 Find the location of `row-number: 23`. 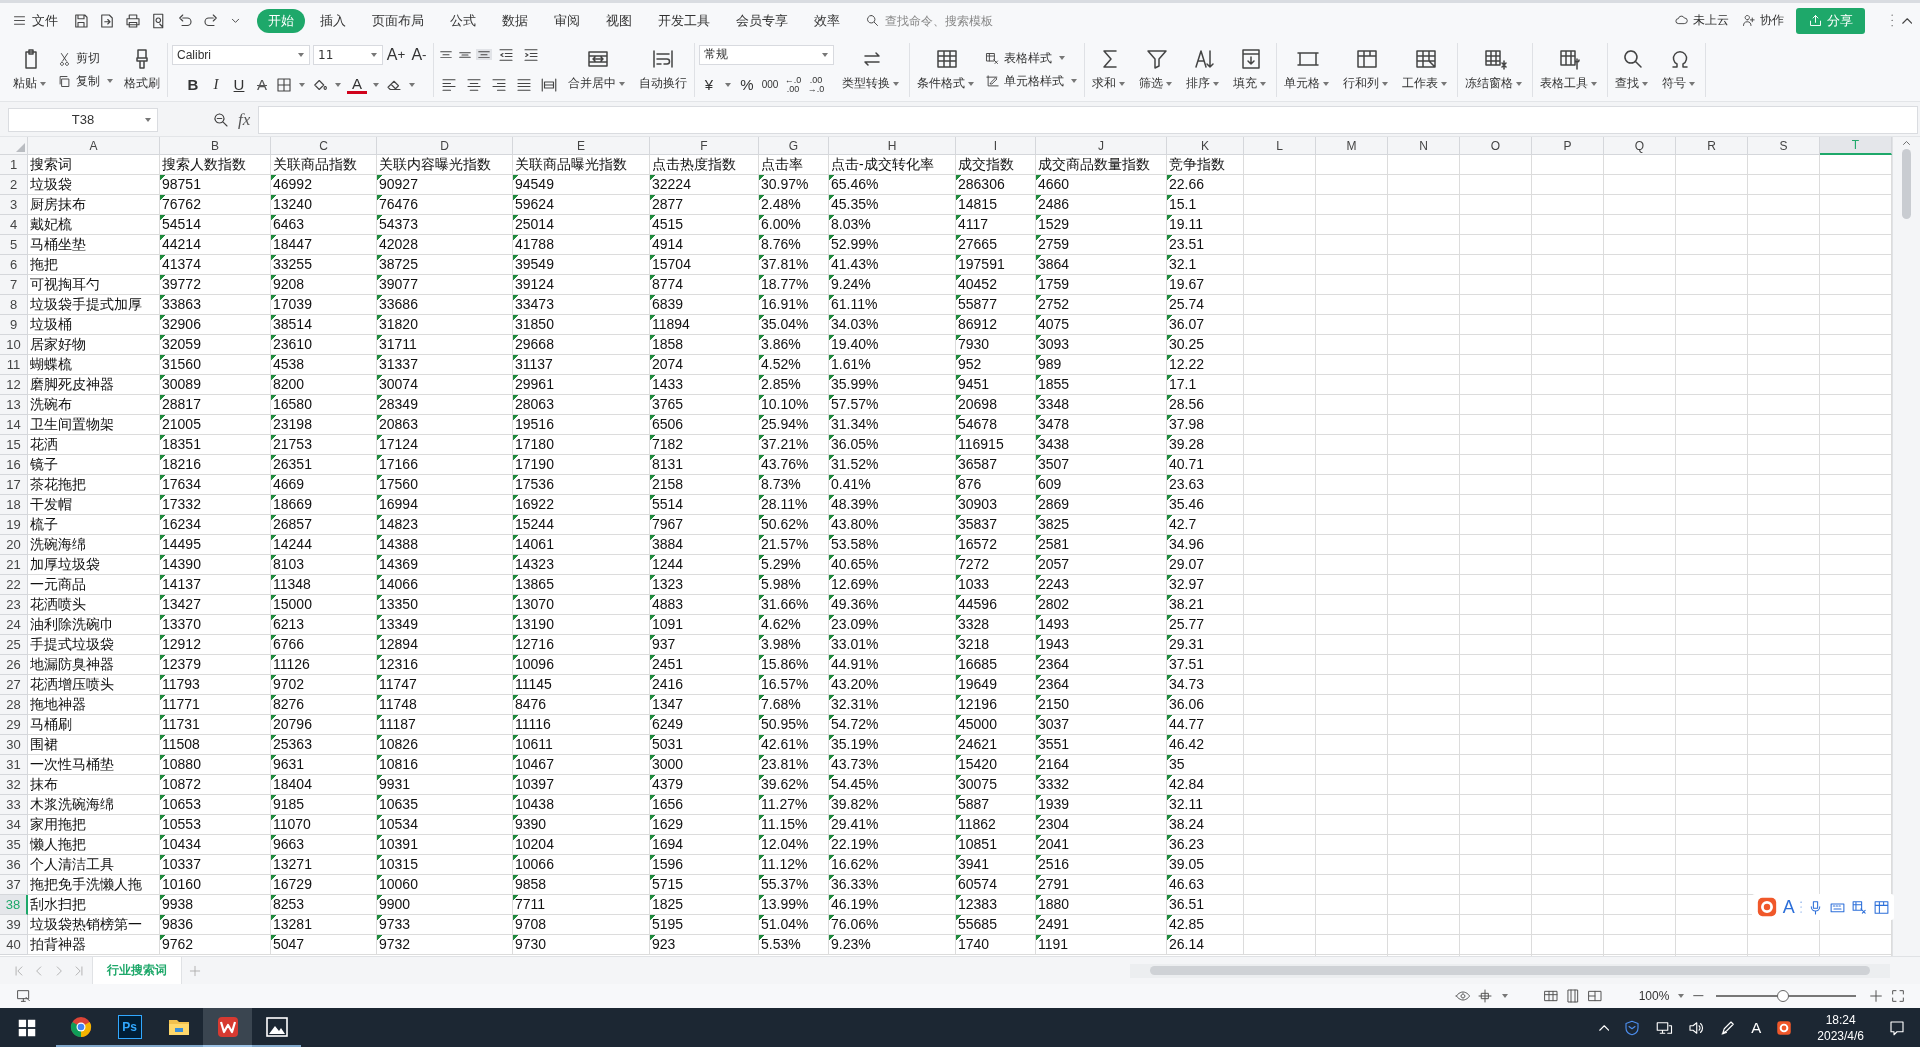

row-number: 23 is located at coordinates (14, 605).